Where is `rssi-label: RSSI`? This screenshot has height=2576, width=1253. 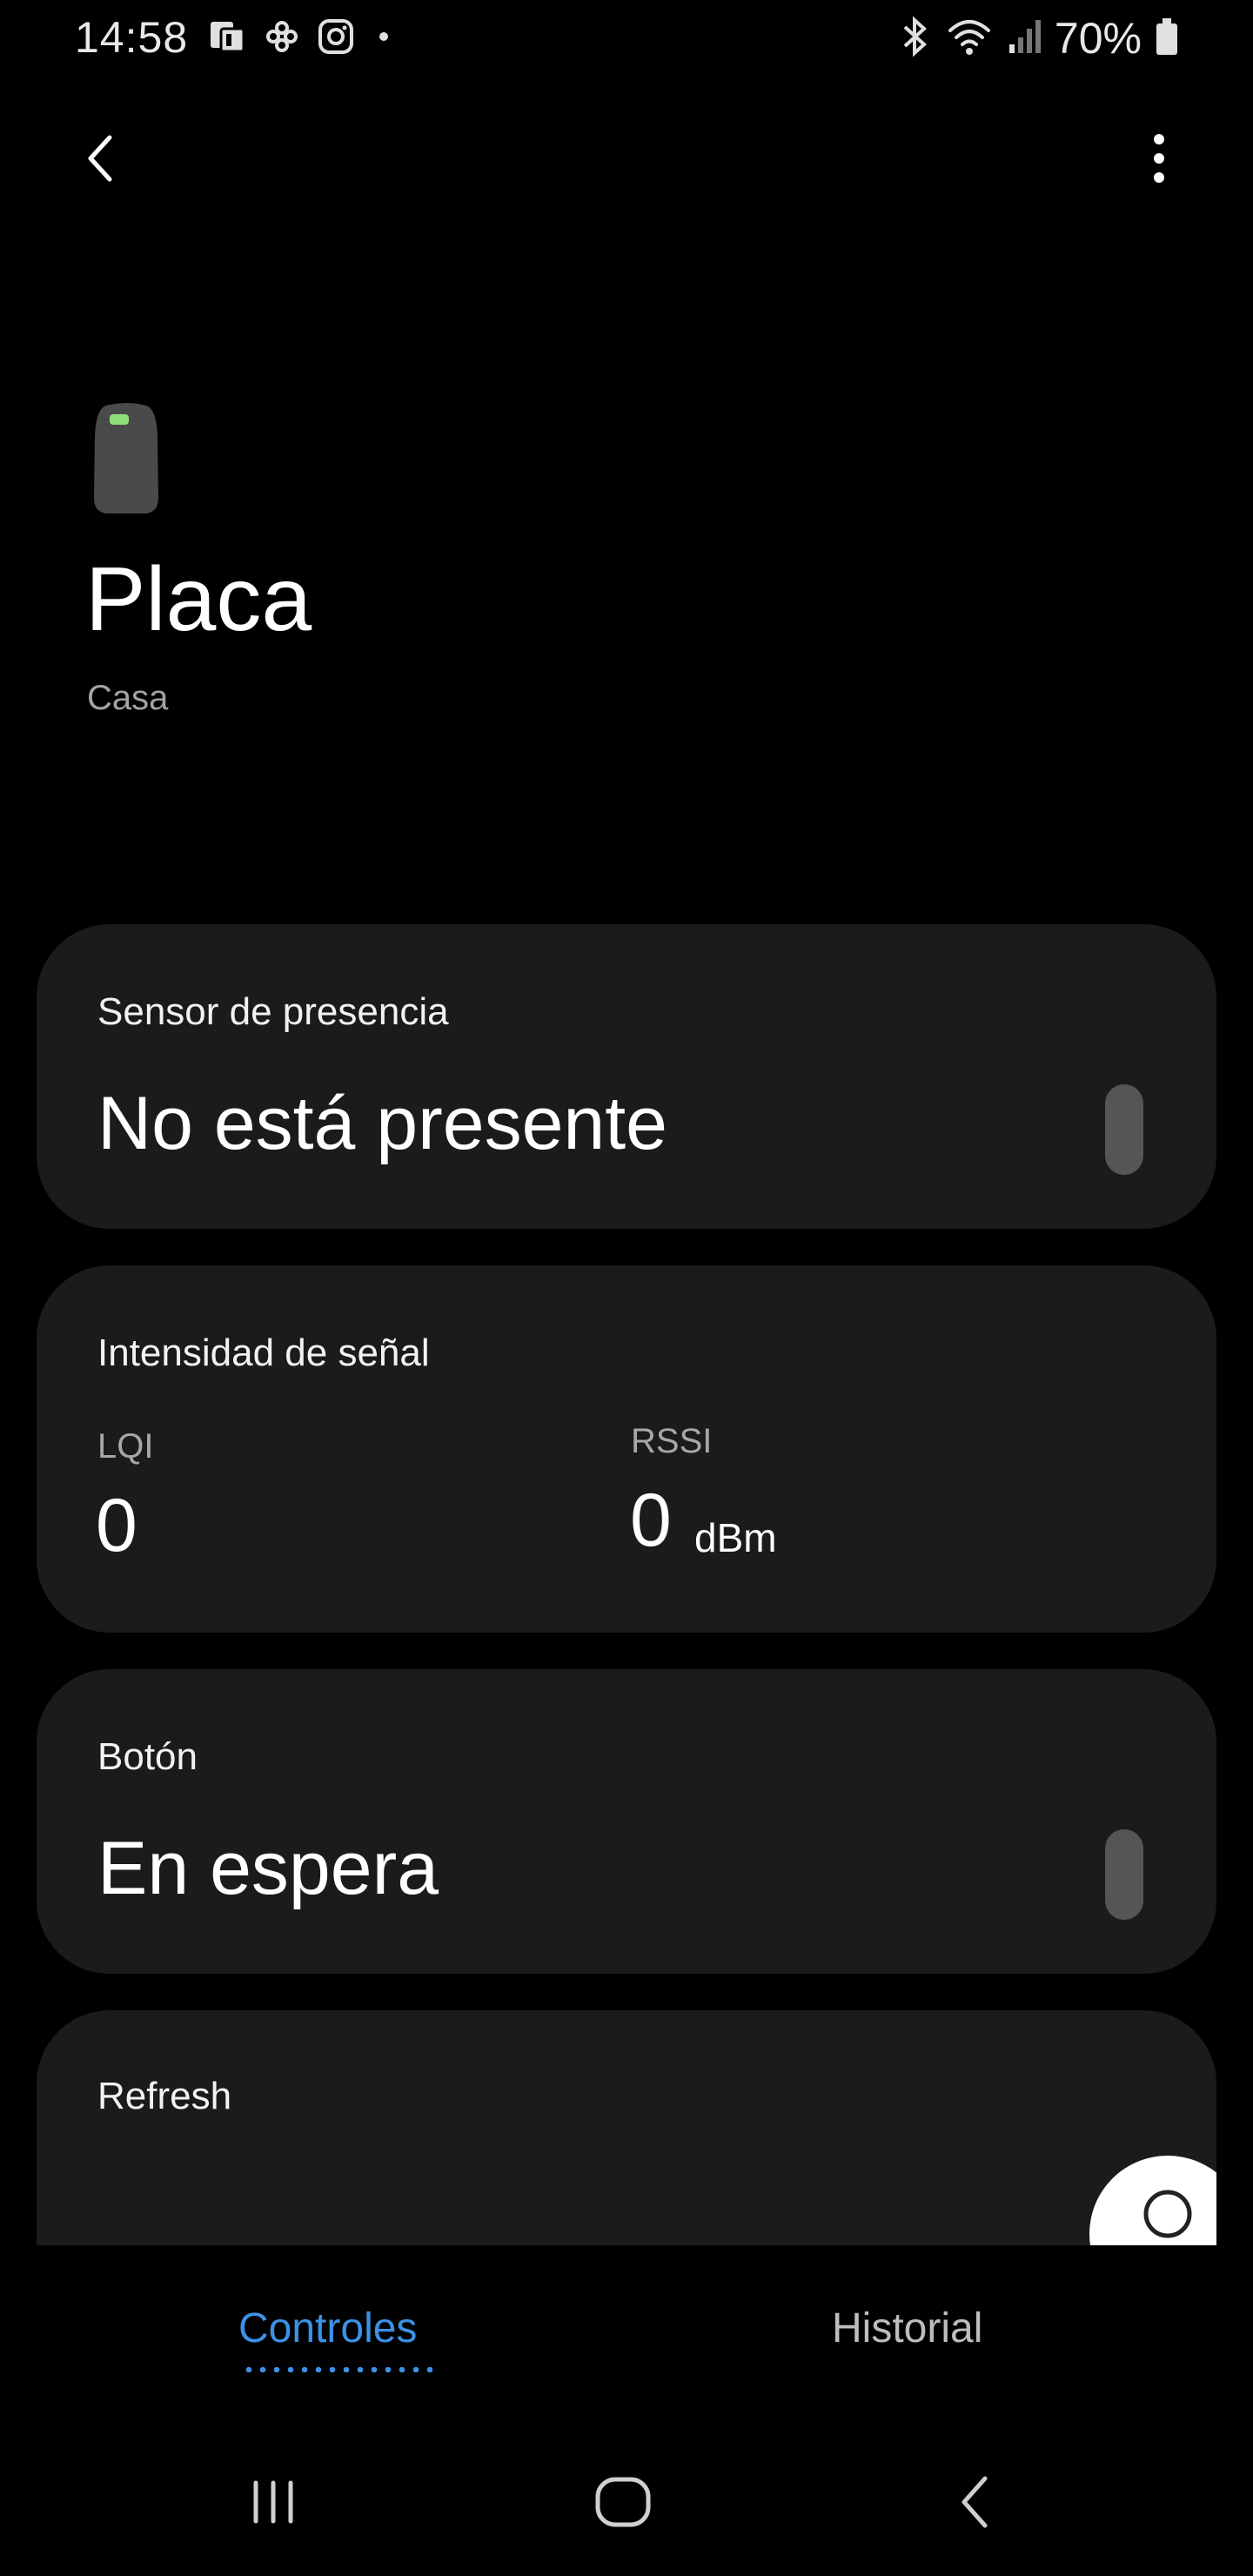 rssi-label: RSSI is located at coordinates (672, 1441).